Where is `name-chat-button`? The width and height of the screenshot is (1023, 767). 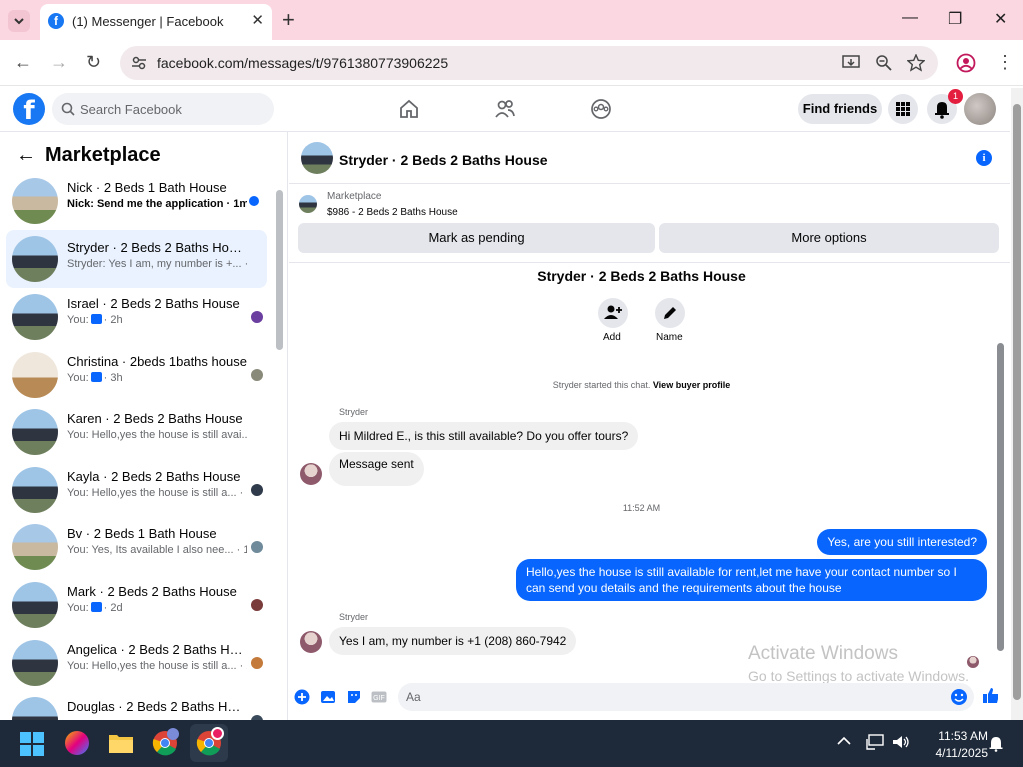
name-chat-button is located at coordinates (670, 313).